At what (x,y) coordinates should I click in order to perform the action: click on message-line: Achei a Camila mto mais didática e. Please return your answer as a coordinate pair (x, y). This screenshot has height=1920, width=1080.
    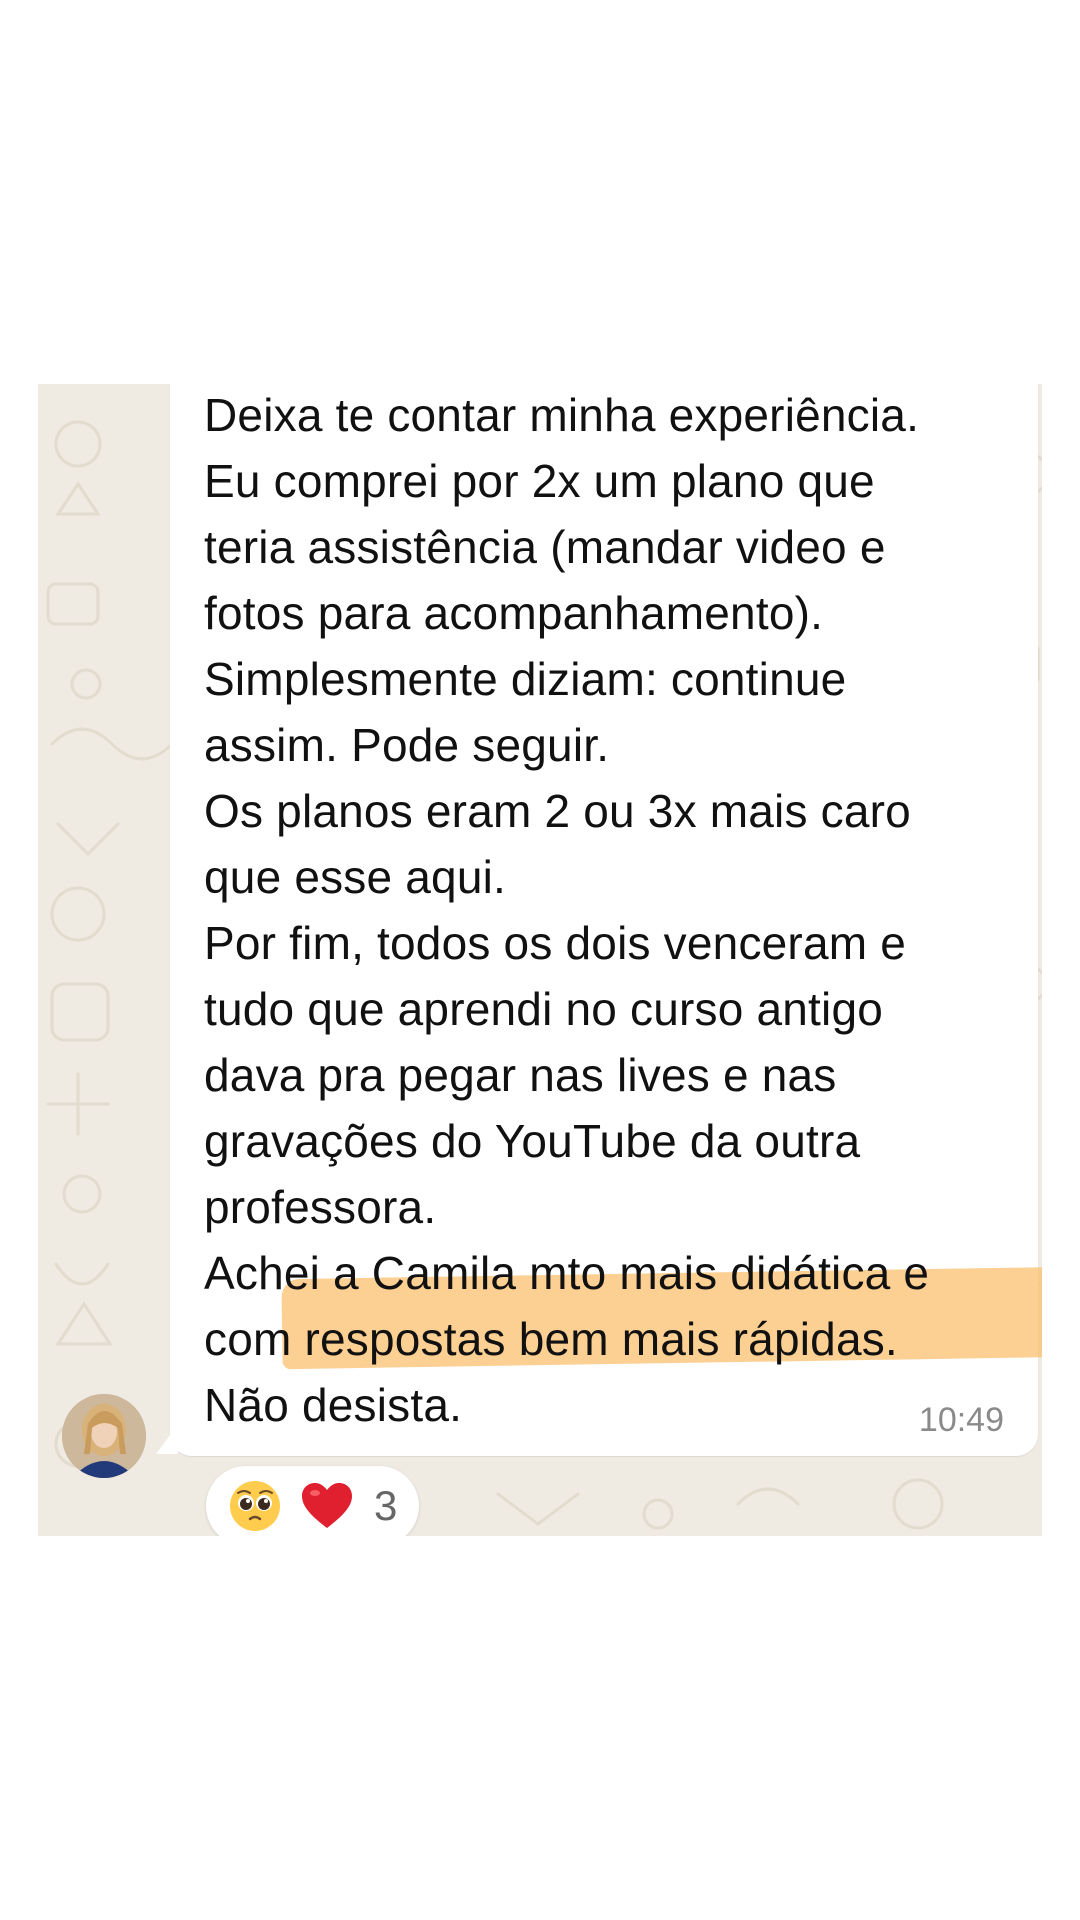
    Looking at the image, I should click on (567, 1273).